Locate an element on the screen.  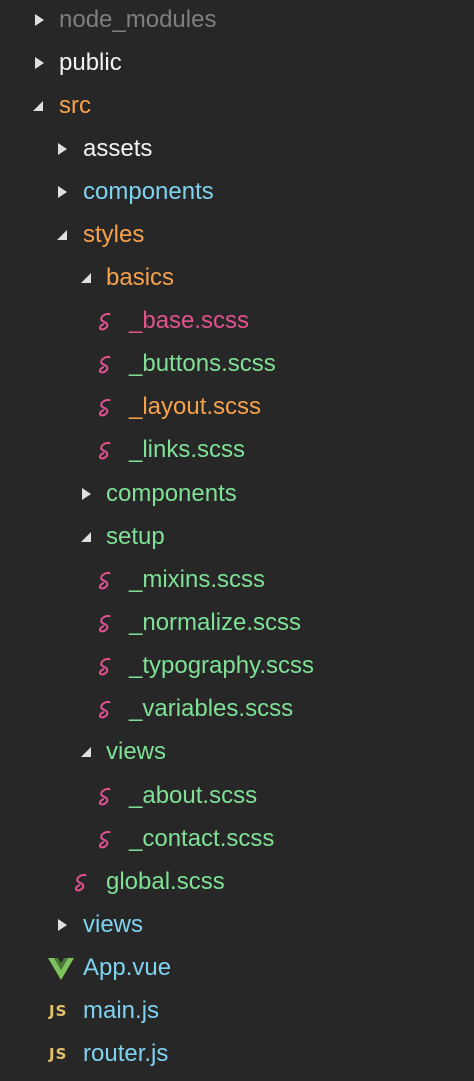
tree-item-basics: basics is located at coordinates (237, 278).